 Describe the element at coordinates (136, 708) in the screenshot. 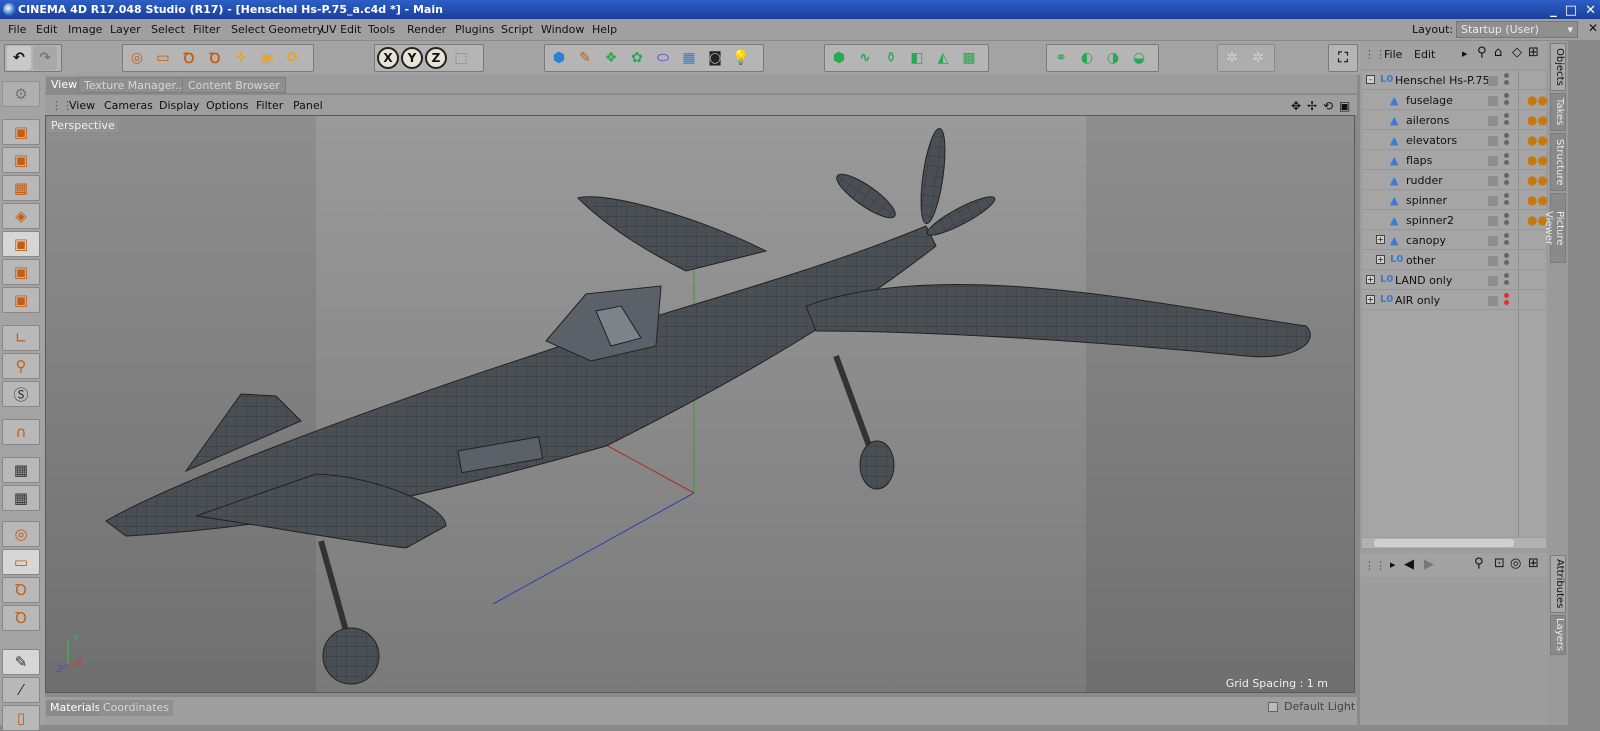

I see `tab-coordinates: Coordinates` at that location.